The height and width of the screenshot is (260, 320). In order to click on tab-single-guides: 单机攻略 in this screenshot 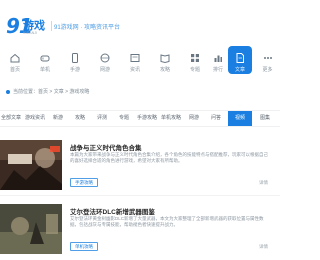, I will do `click(171, 118)`.